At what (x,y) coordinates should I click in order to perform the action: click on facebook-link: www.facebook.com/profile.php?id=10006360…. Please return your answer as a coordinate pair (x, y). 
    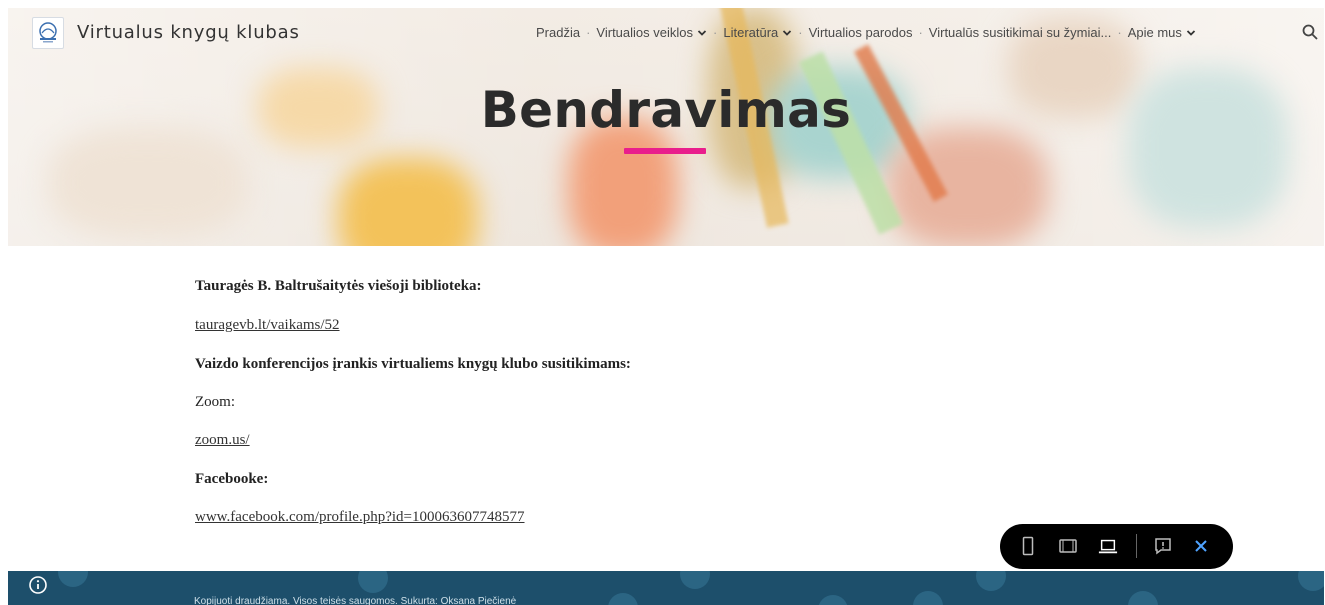
    Looking at the image, I should click on (360, 517).